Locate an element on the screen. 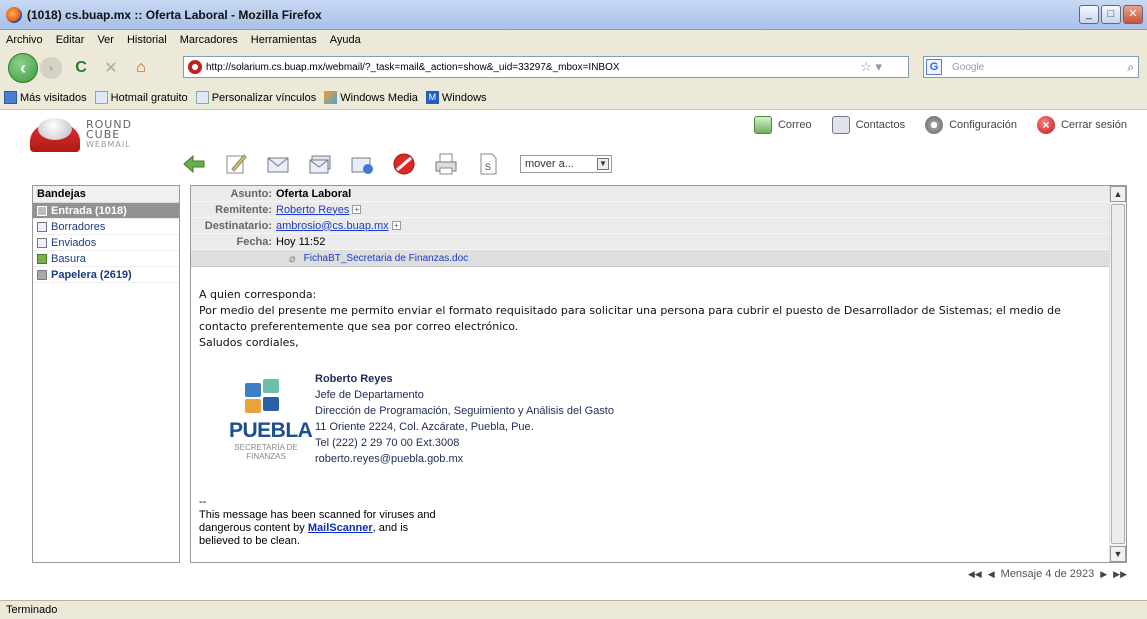  folder-drafts: Borradores is located at coordinates (106, 227).